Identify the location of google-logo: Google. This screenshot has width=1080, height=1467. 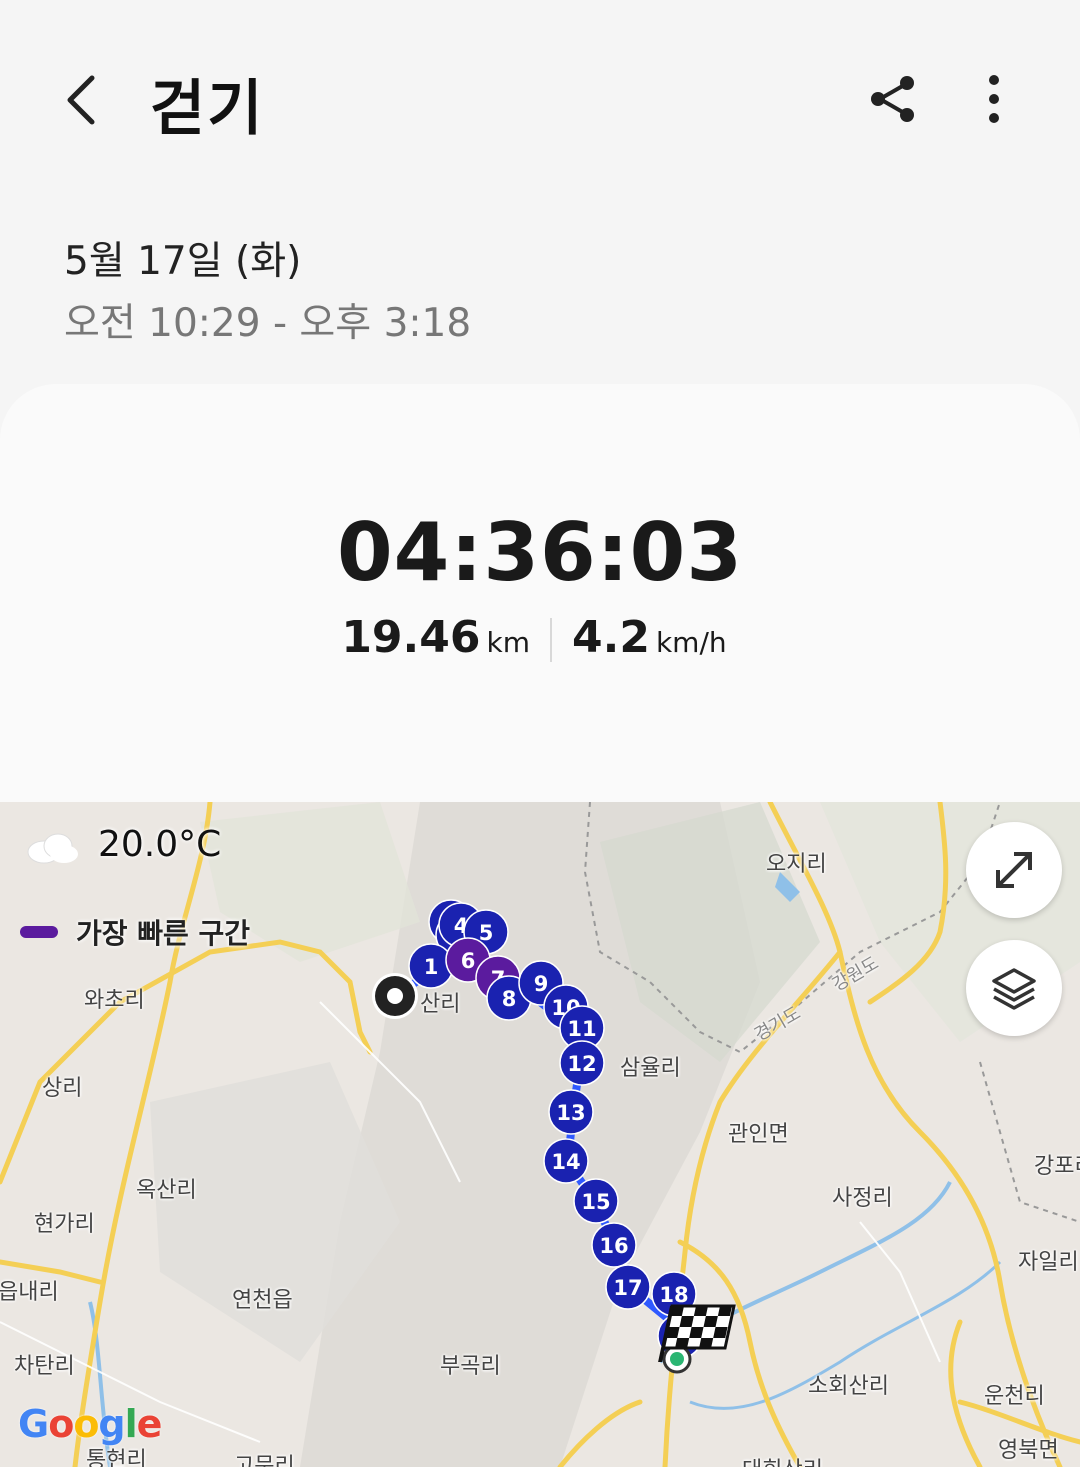
(90, 1424).